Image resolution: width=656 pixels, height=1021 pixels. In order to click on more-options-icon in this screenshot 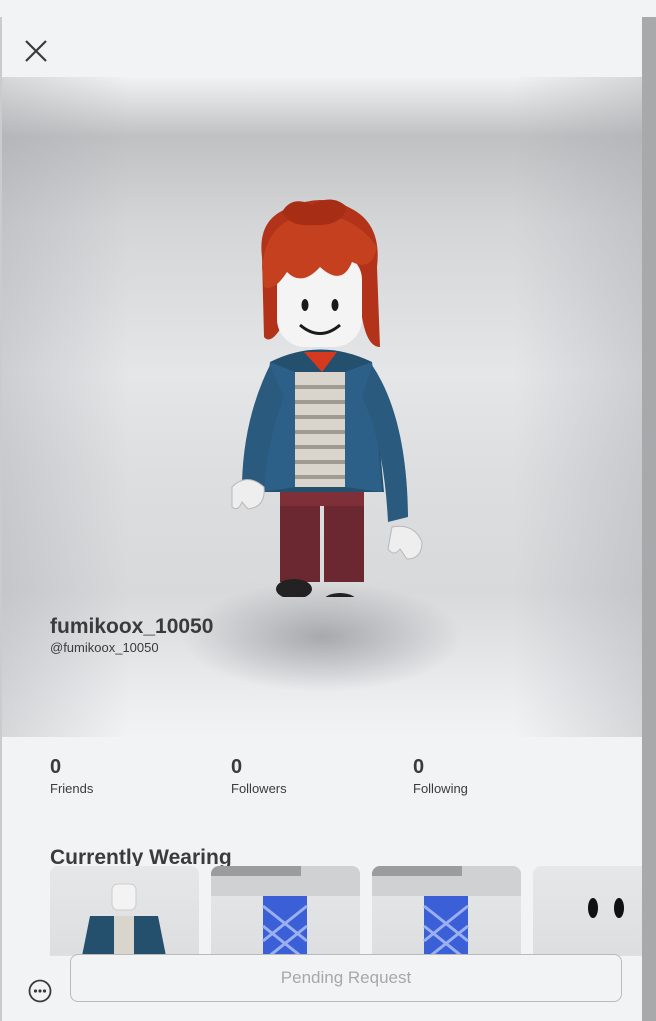, I will do `click(40, 991)`.